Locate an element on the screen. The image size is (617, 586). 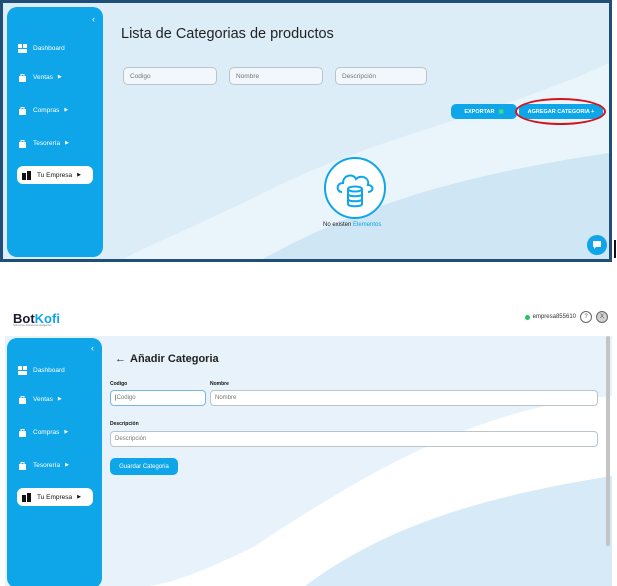
help-icon: ? is located at coordinates (586, 317).